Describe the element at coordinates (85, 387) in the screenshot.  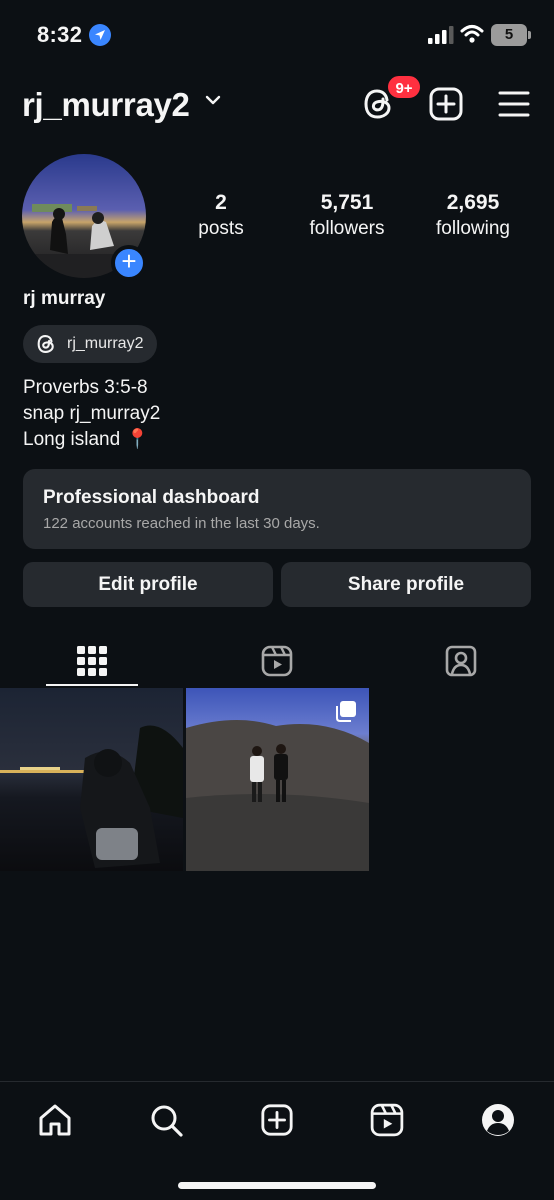
I see `bio-line: Proverbs 3:5-8` at that location.